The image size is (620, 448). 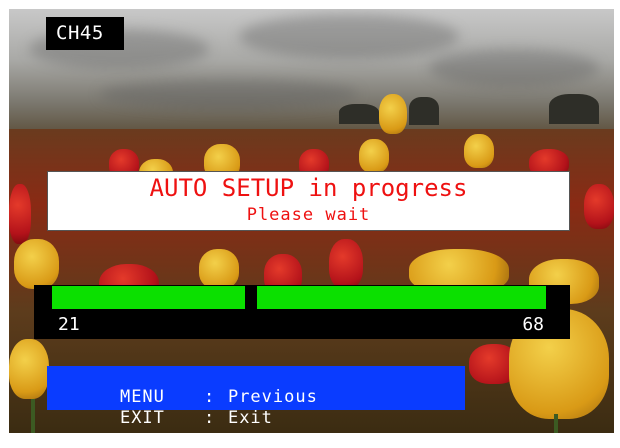 I want to click on scan-progress-panel: 21 68, so click(x=302, y=312).